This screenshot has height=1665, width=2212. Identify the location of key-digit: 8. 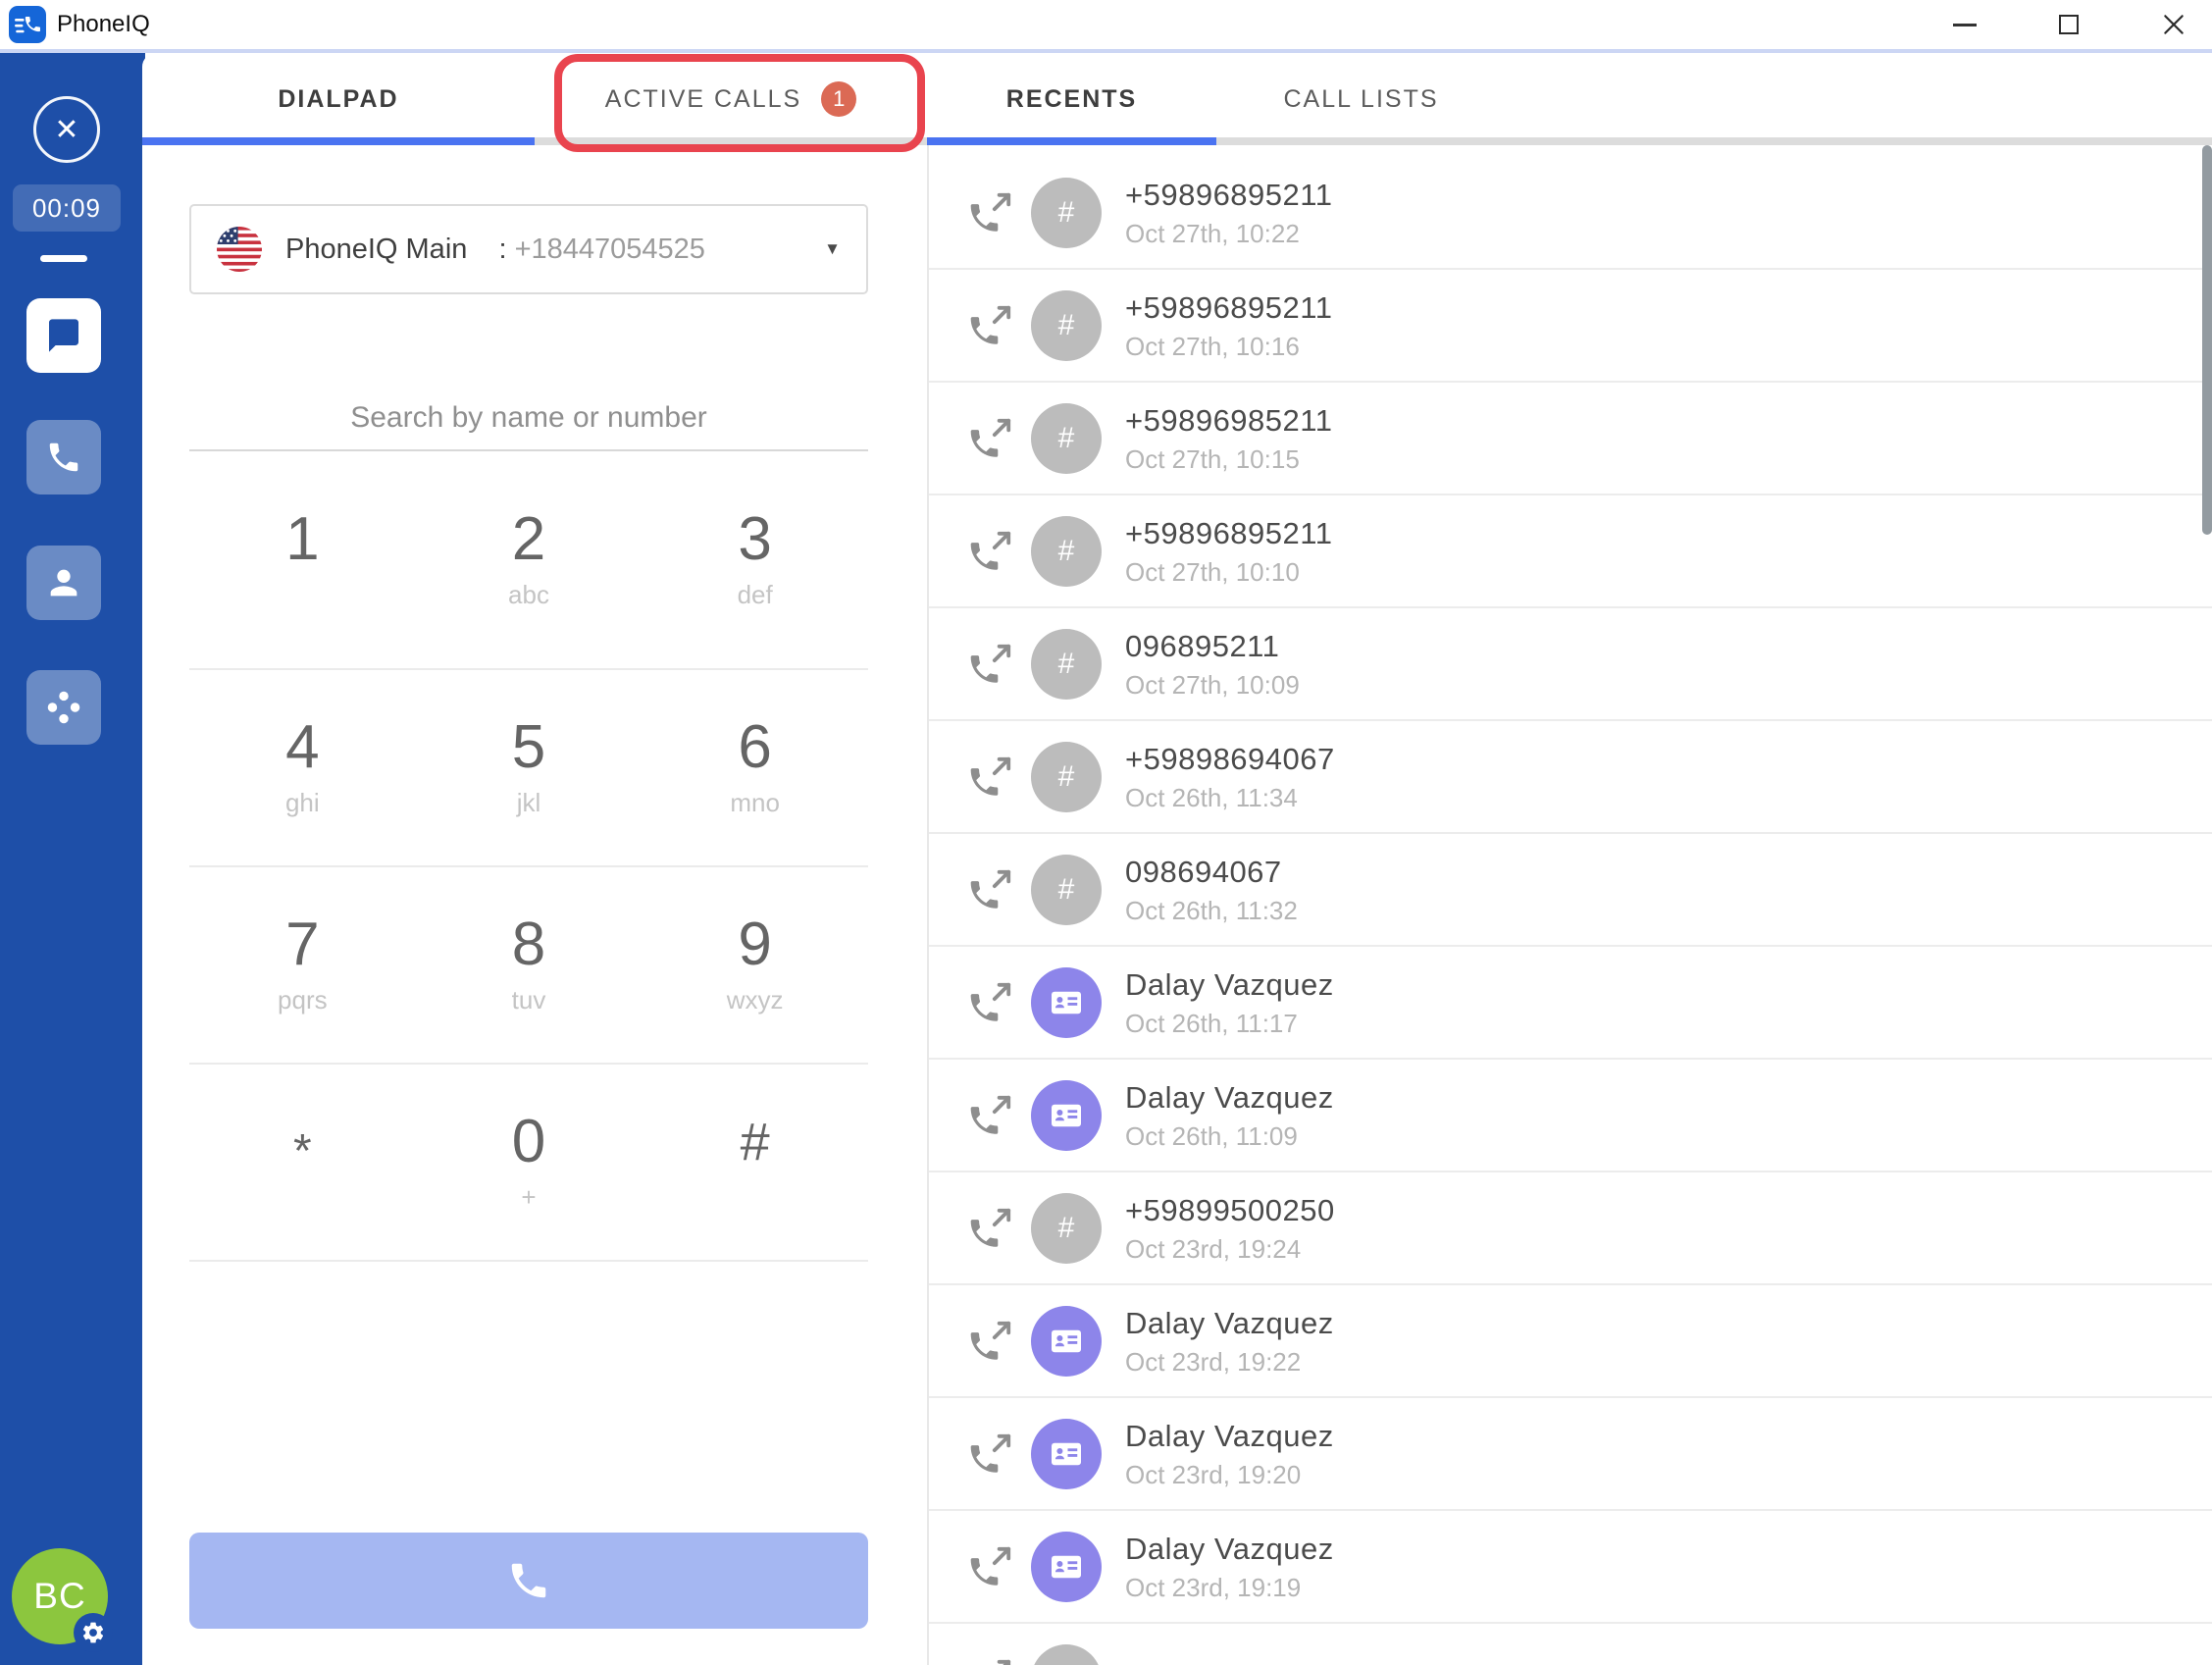
(528, 944).